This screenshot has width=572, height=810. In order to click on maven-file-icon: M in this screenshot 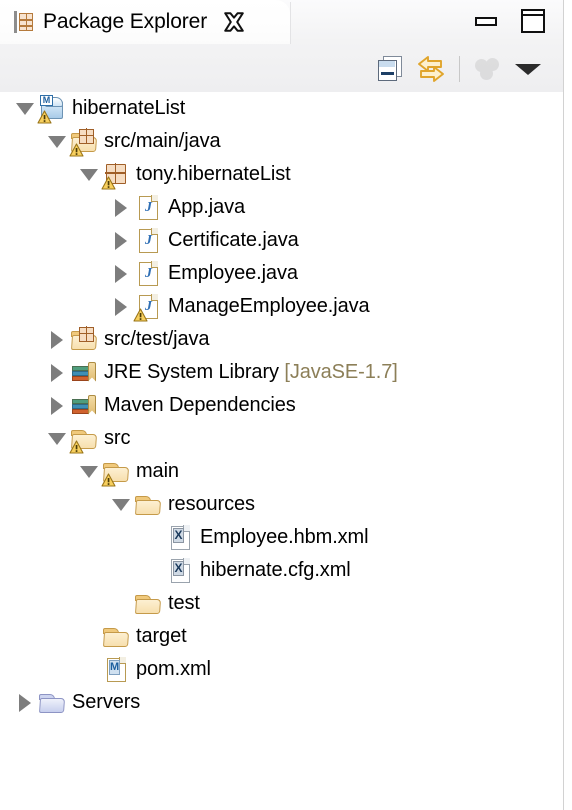, I will do `click(117, 669)`.